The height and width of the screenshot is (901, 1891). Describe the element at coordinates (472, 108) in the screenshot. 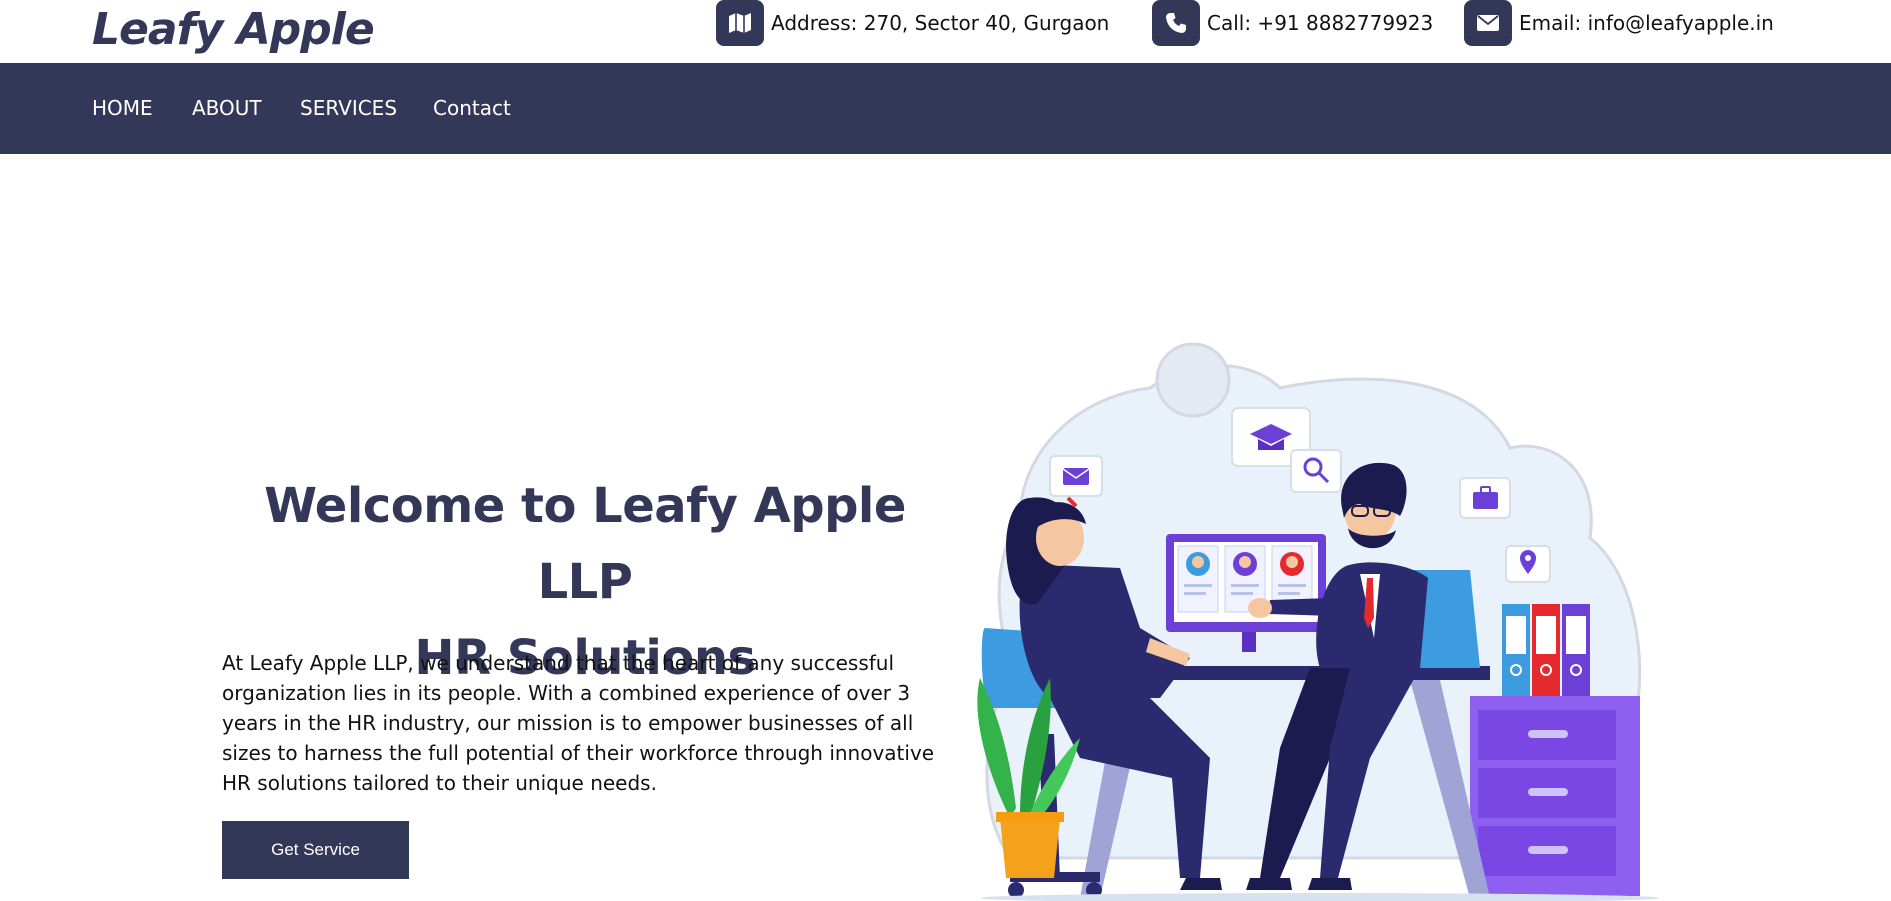

I see `nav-item-contact: Contact` at that location.